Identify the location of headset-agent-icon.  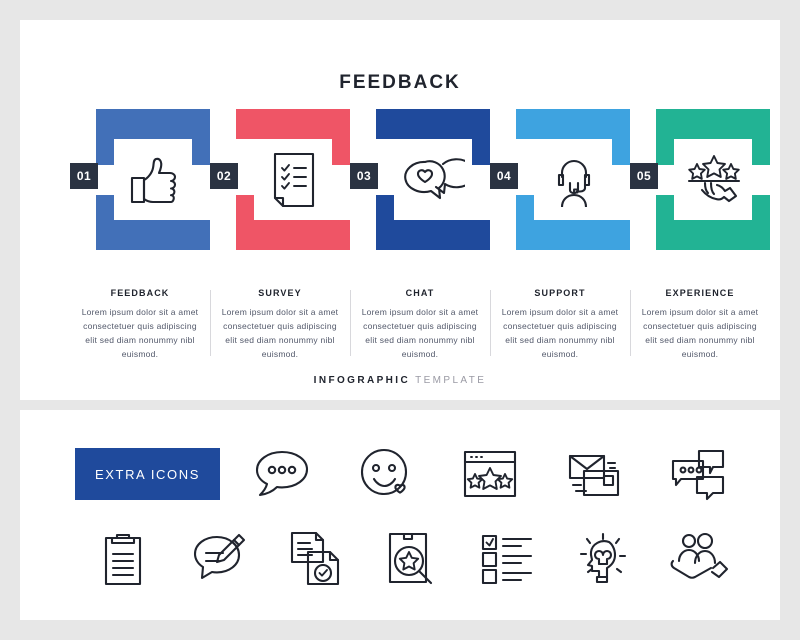
(574, 180).